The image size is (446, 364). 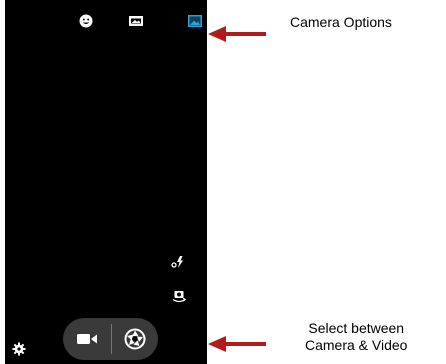 I want to click on camera-options-arrow, so click(x=237, y=34).